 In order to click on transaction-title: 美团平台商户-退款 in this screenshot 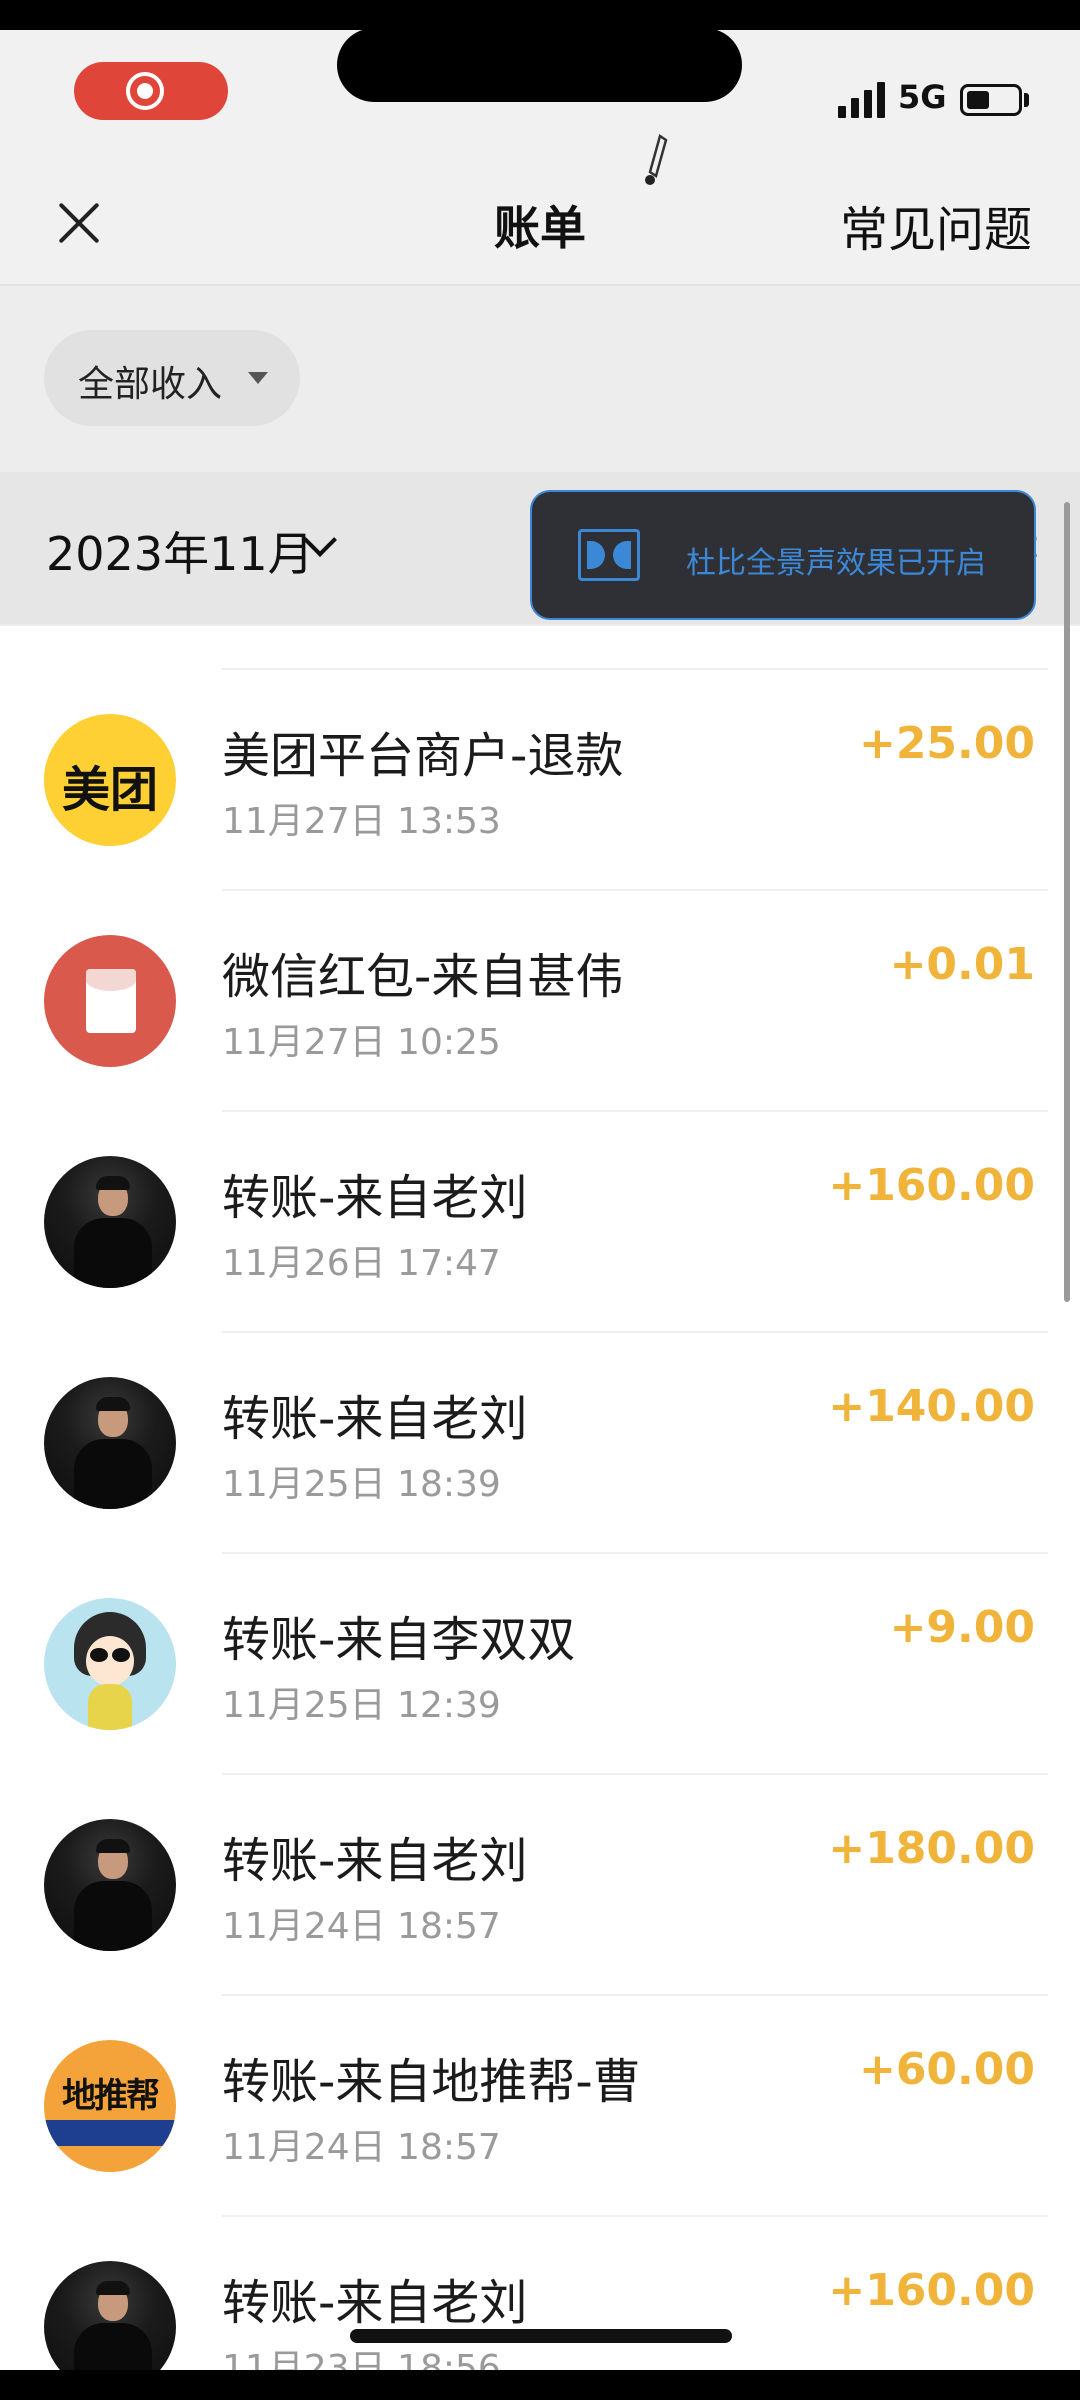, I will do `click(423, 756)`.